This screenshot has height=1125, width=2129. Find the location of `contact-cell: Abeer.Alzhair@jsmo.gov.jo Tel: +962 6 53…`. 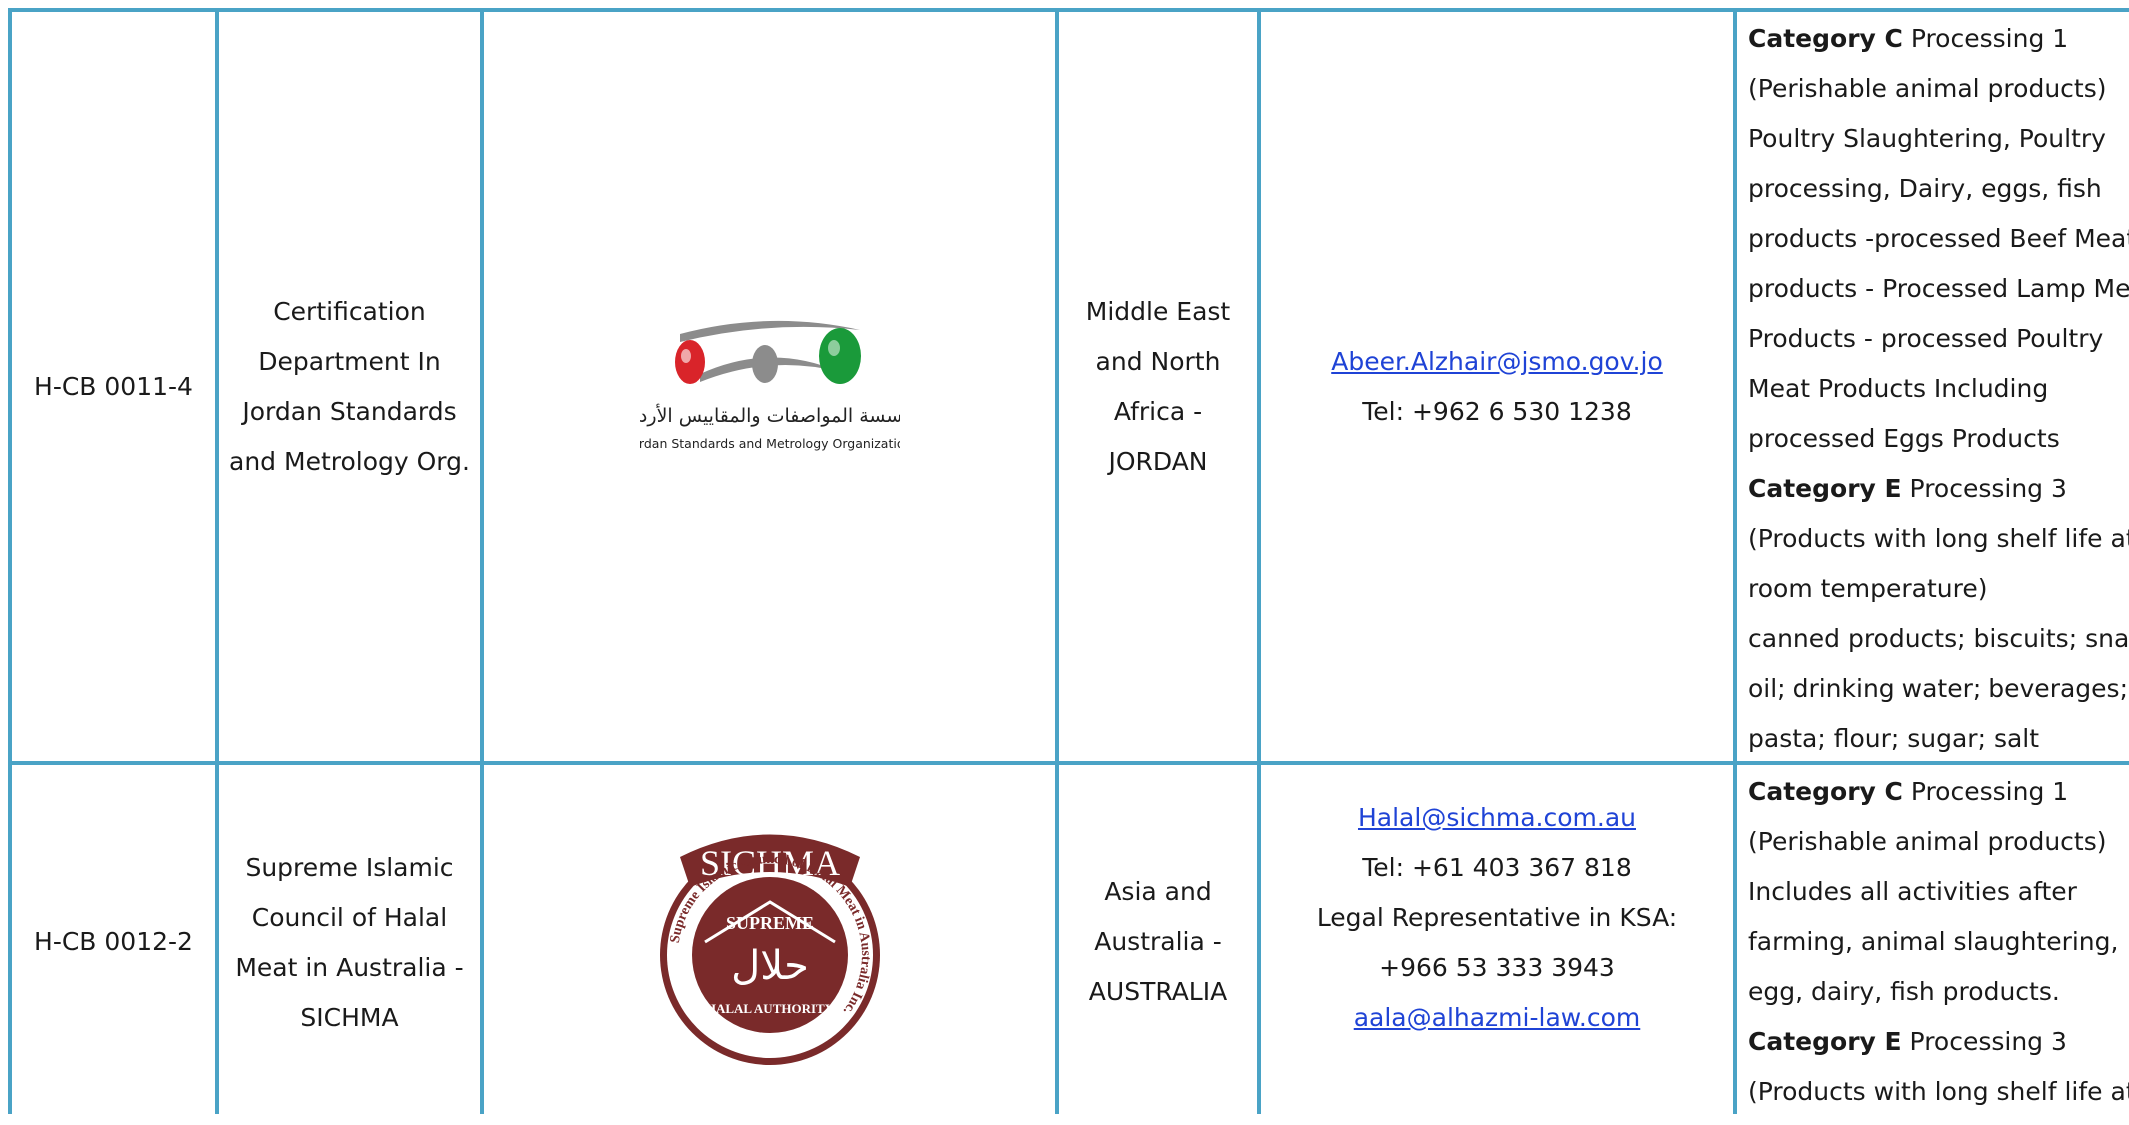

contact-cell: Abeer.Alzhair@jsmo.gov.jo Tel: +962 6 53… is located at coordinates (1497, 386).